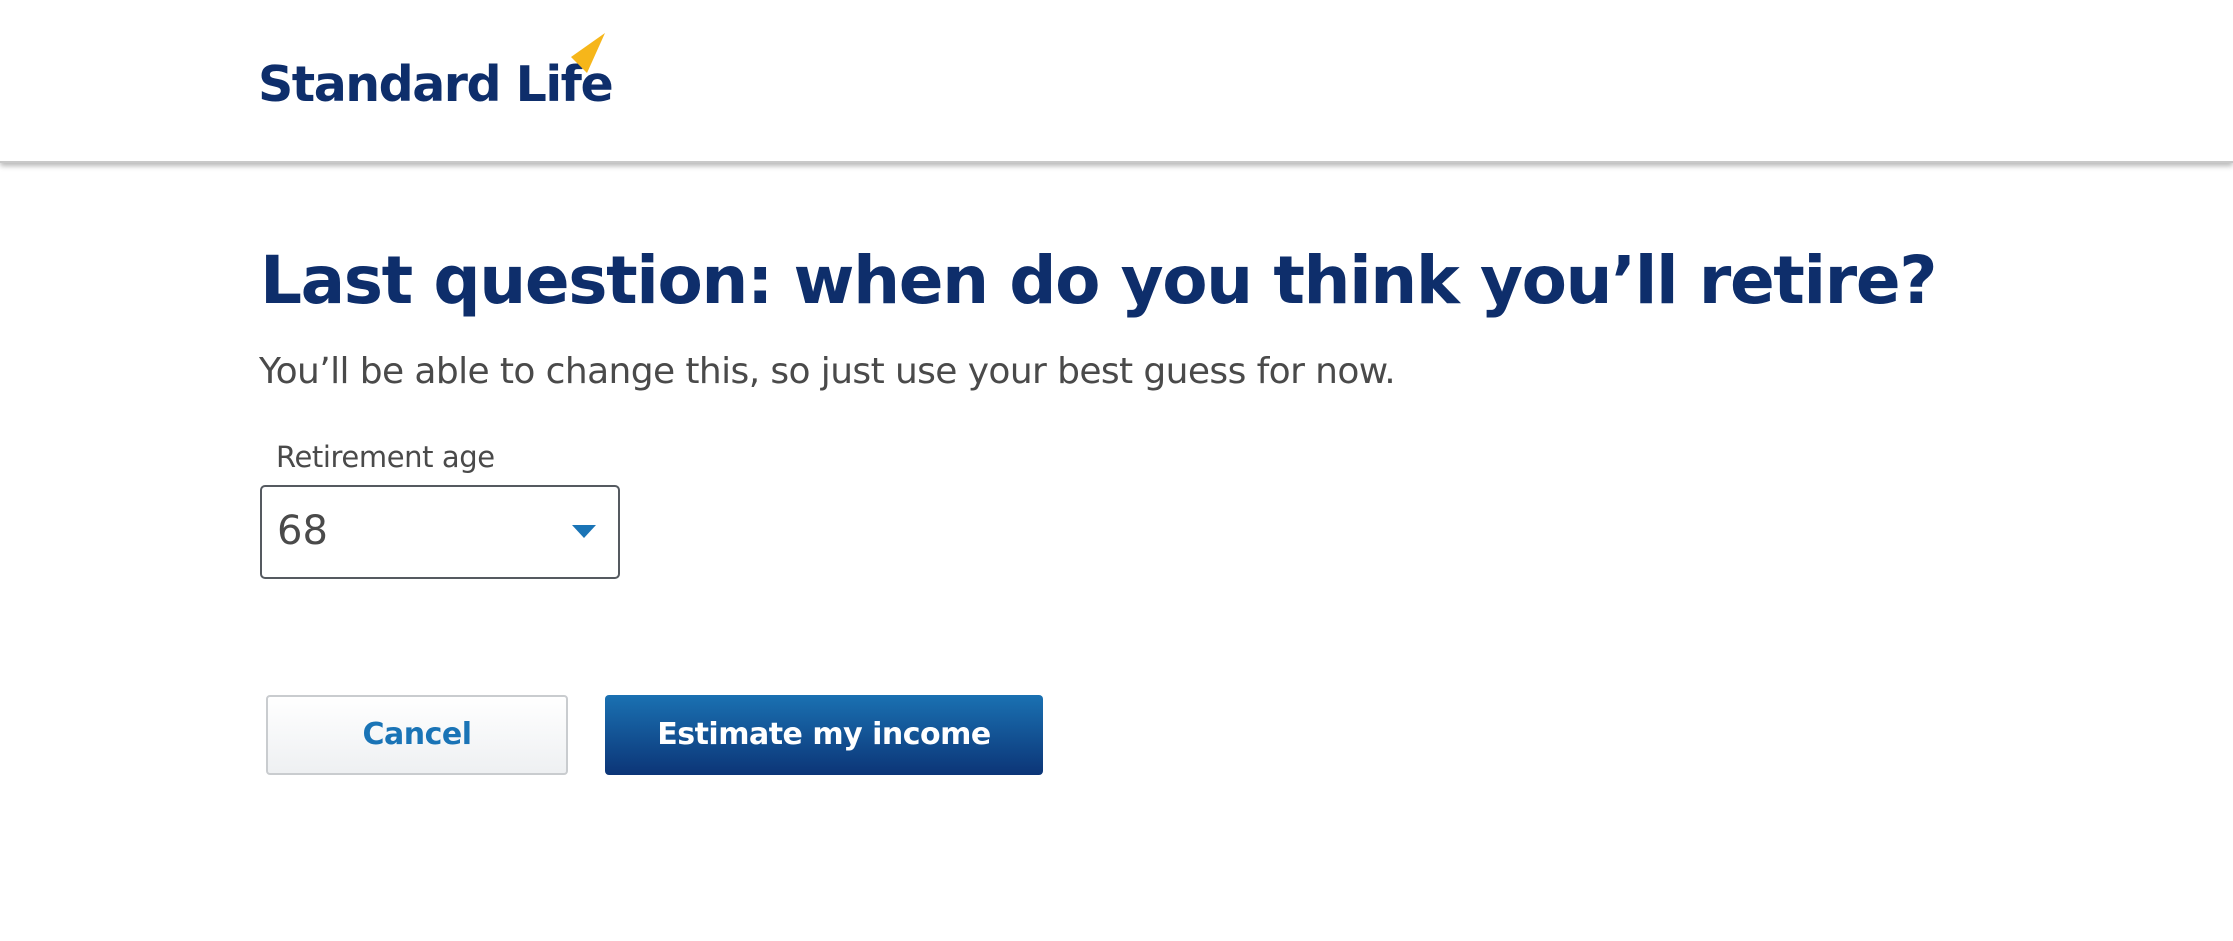  Describe the element at coordinates (302, 531) in the screenshot. I see `retirement-age-value: 68` at that location.